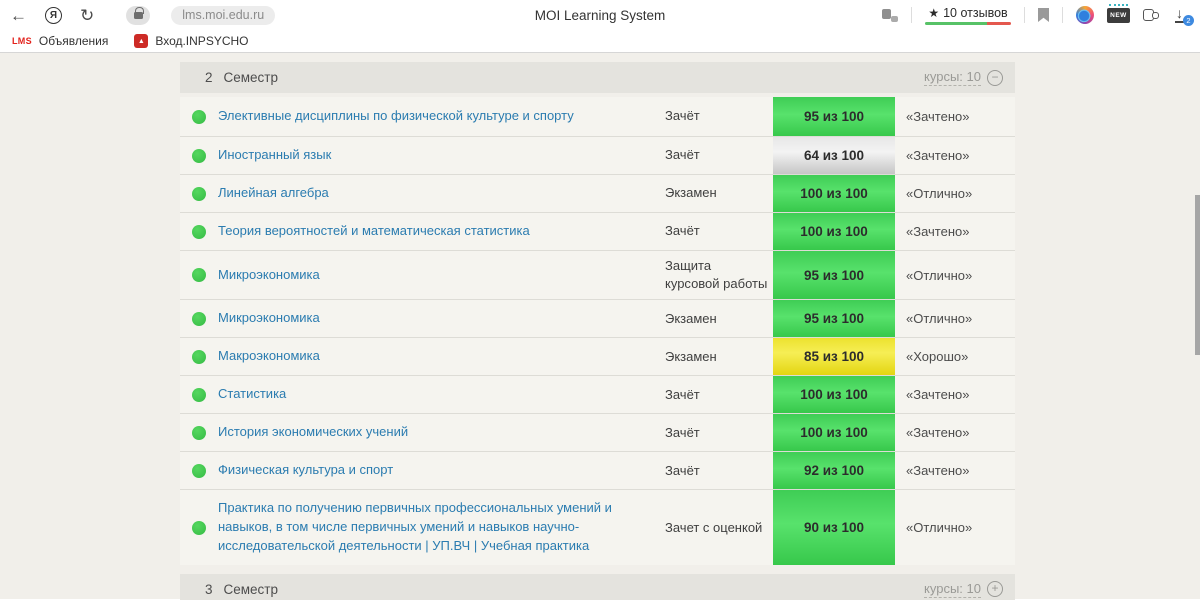  I want to click on extension-icon, so click(1085, 15).